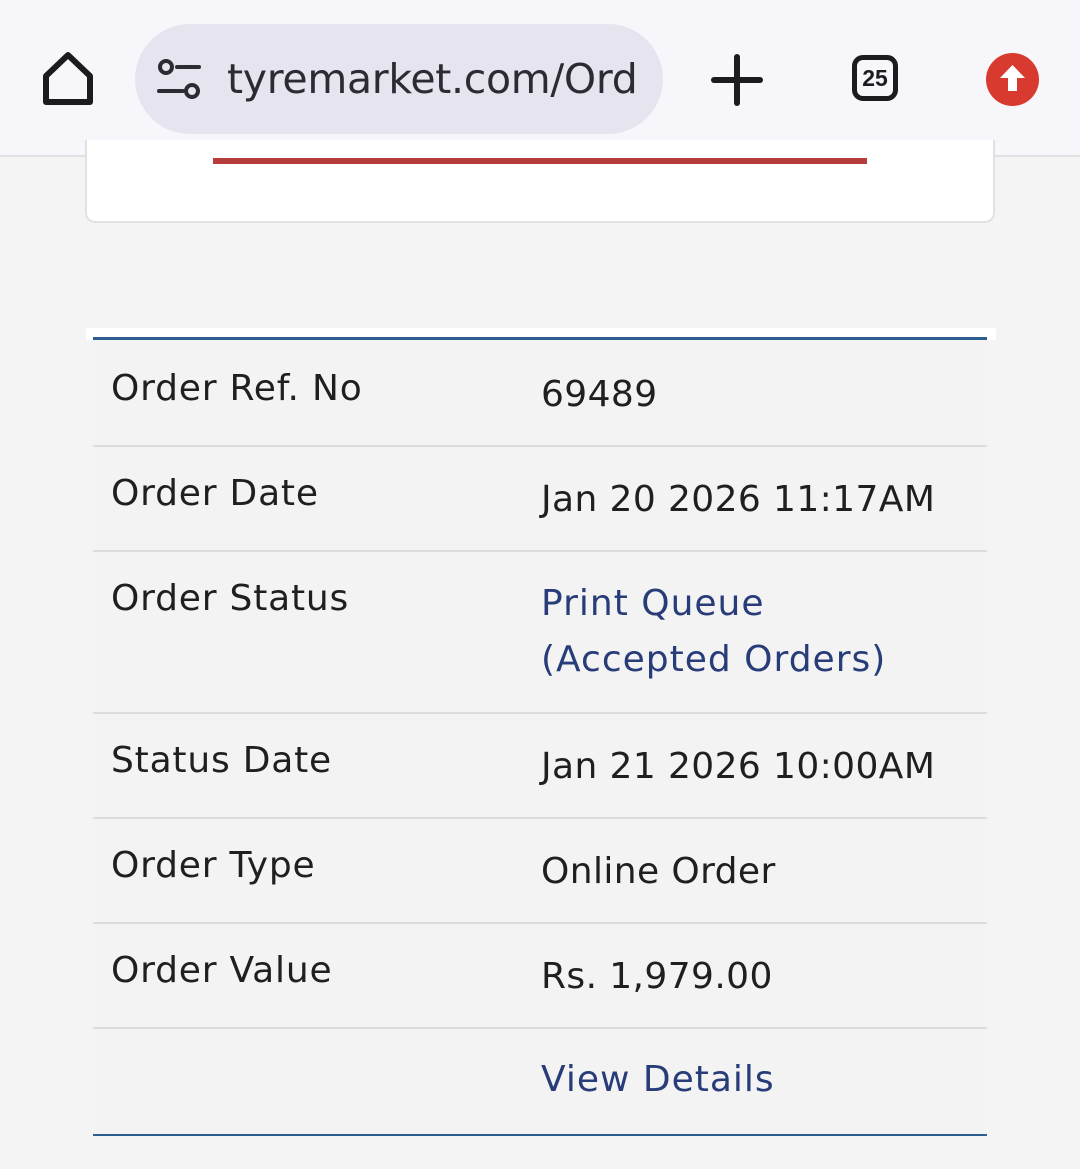 Image resolution: width=1080 pixels, height=1169 pixels. Describe the element at coordinates (436, 79) in the screenshot. I see `url-text: tyremarket.com/Ord` at that location.